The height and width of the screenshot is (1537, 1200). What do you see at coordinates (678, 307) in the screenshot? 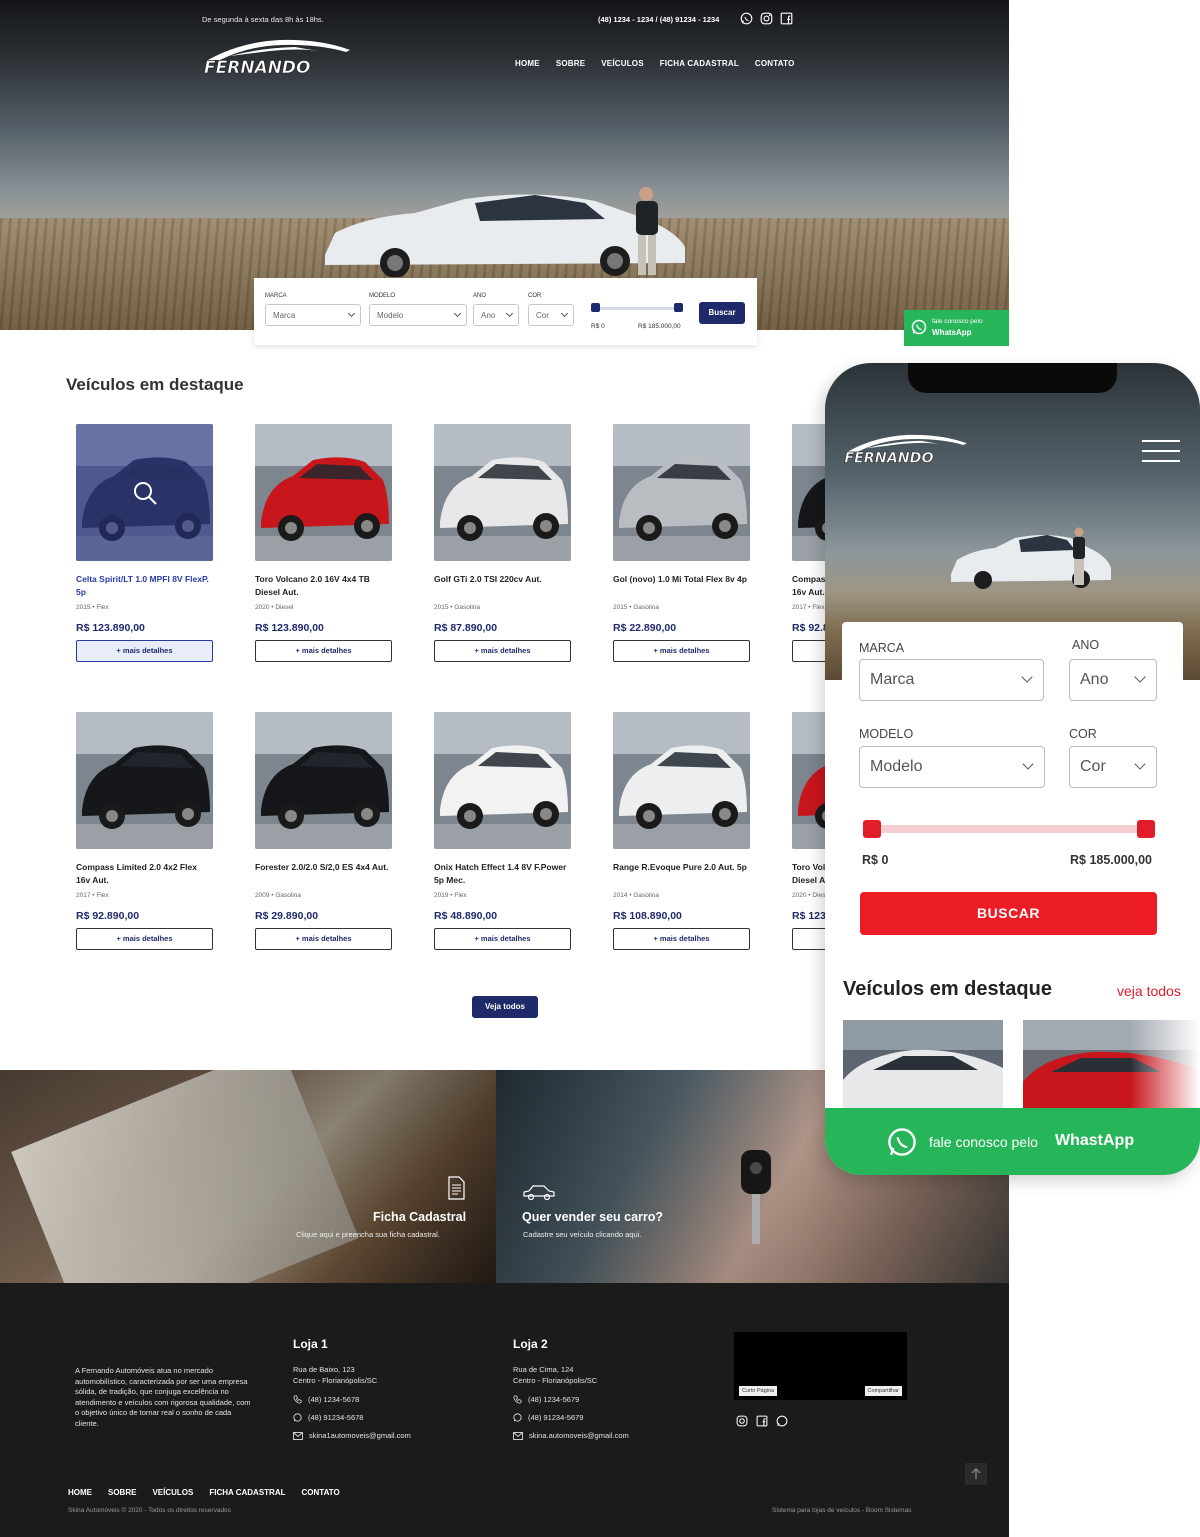
I see `price-max-handle` at bounding box center [678, 307].